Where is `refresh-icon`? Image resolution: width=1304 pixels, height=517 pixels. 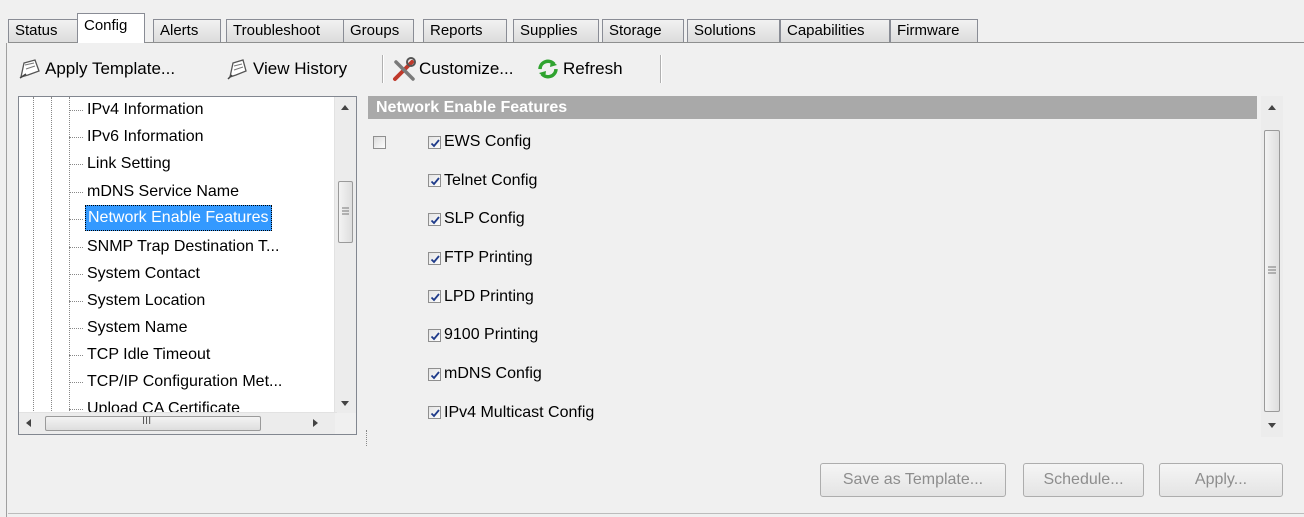
refresh-icon is located at coordinates (548, 69).